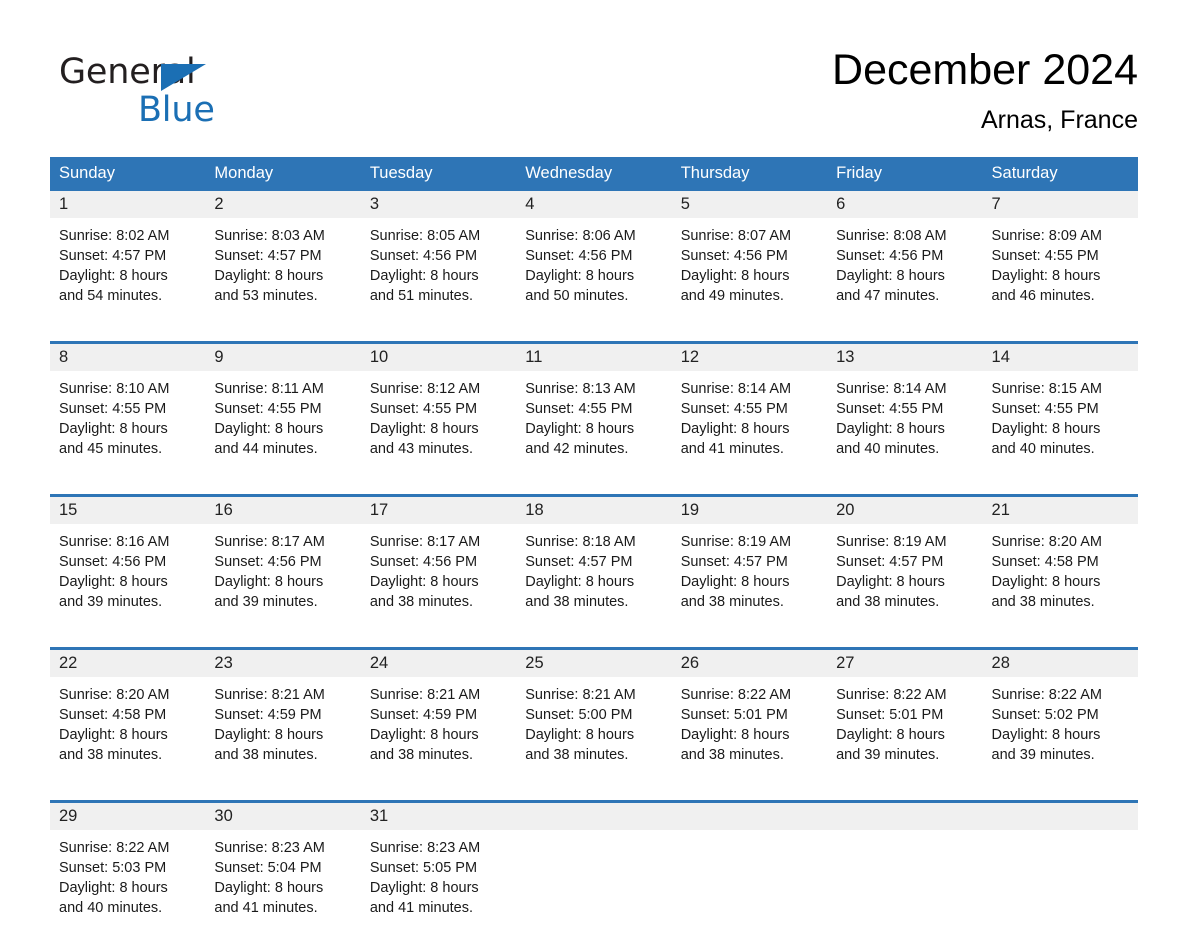  I want to click on day-number: 16, so click(223, 510).